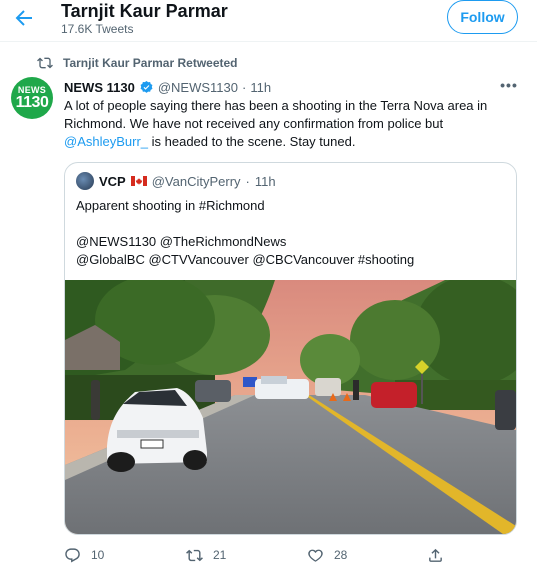 This screenshot has width=537, height=568. Describe the element at coordinates (170, 205) in the screenshot. I see `quoted-text-line: Apparent shooting in #Richmond` at that location.